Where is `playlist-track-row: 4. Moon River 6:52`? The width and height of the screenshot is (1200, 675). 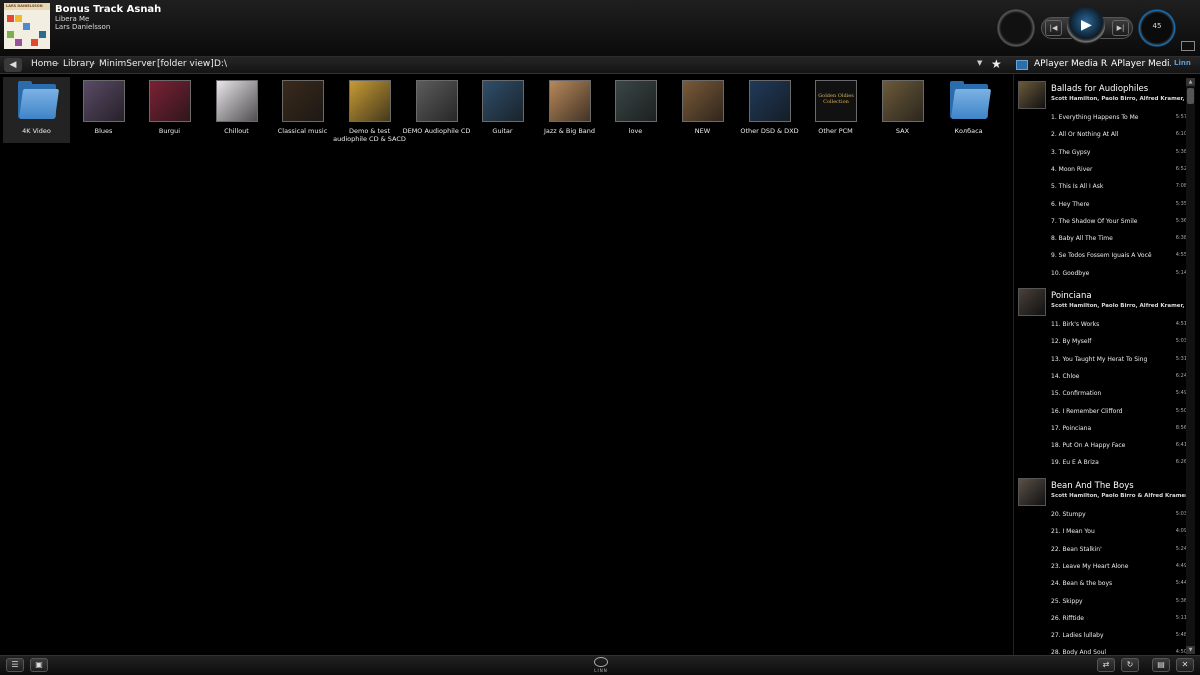 playlist-track-row: 4. Moon River 6:52 is located at coordinates (1101, 170).